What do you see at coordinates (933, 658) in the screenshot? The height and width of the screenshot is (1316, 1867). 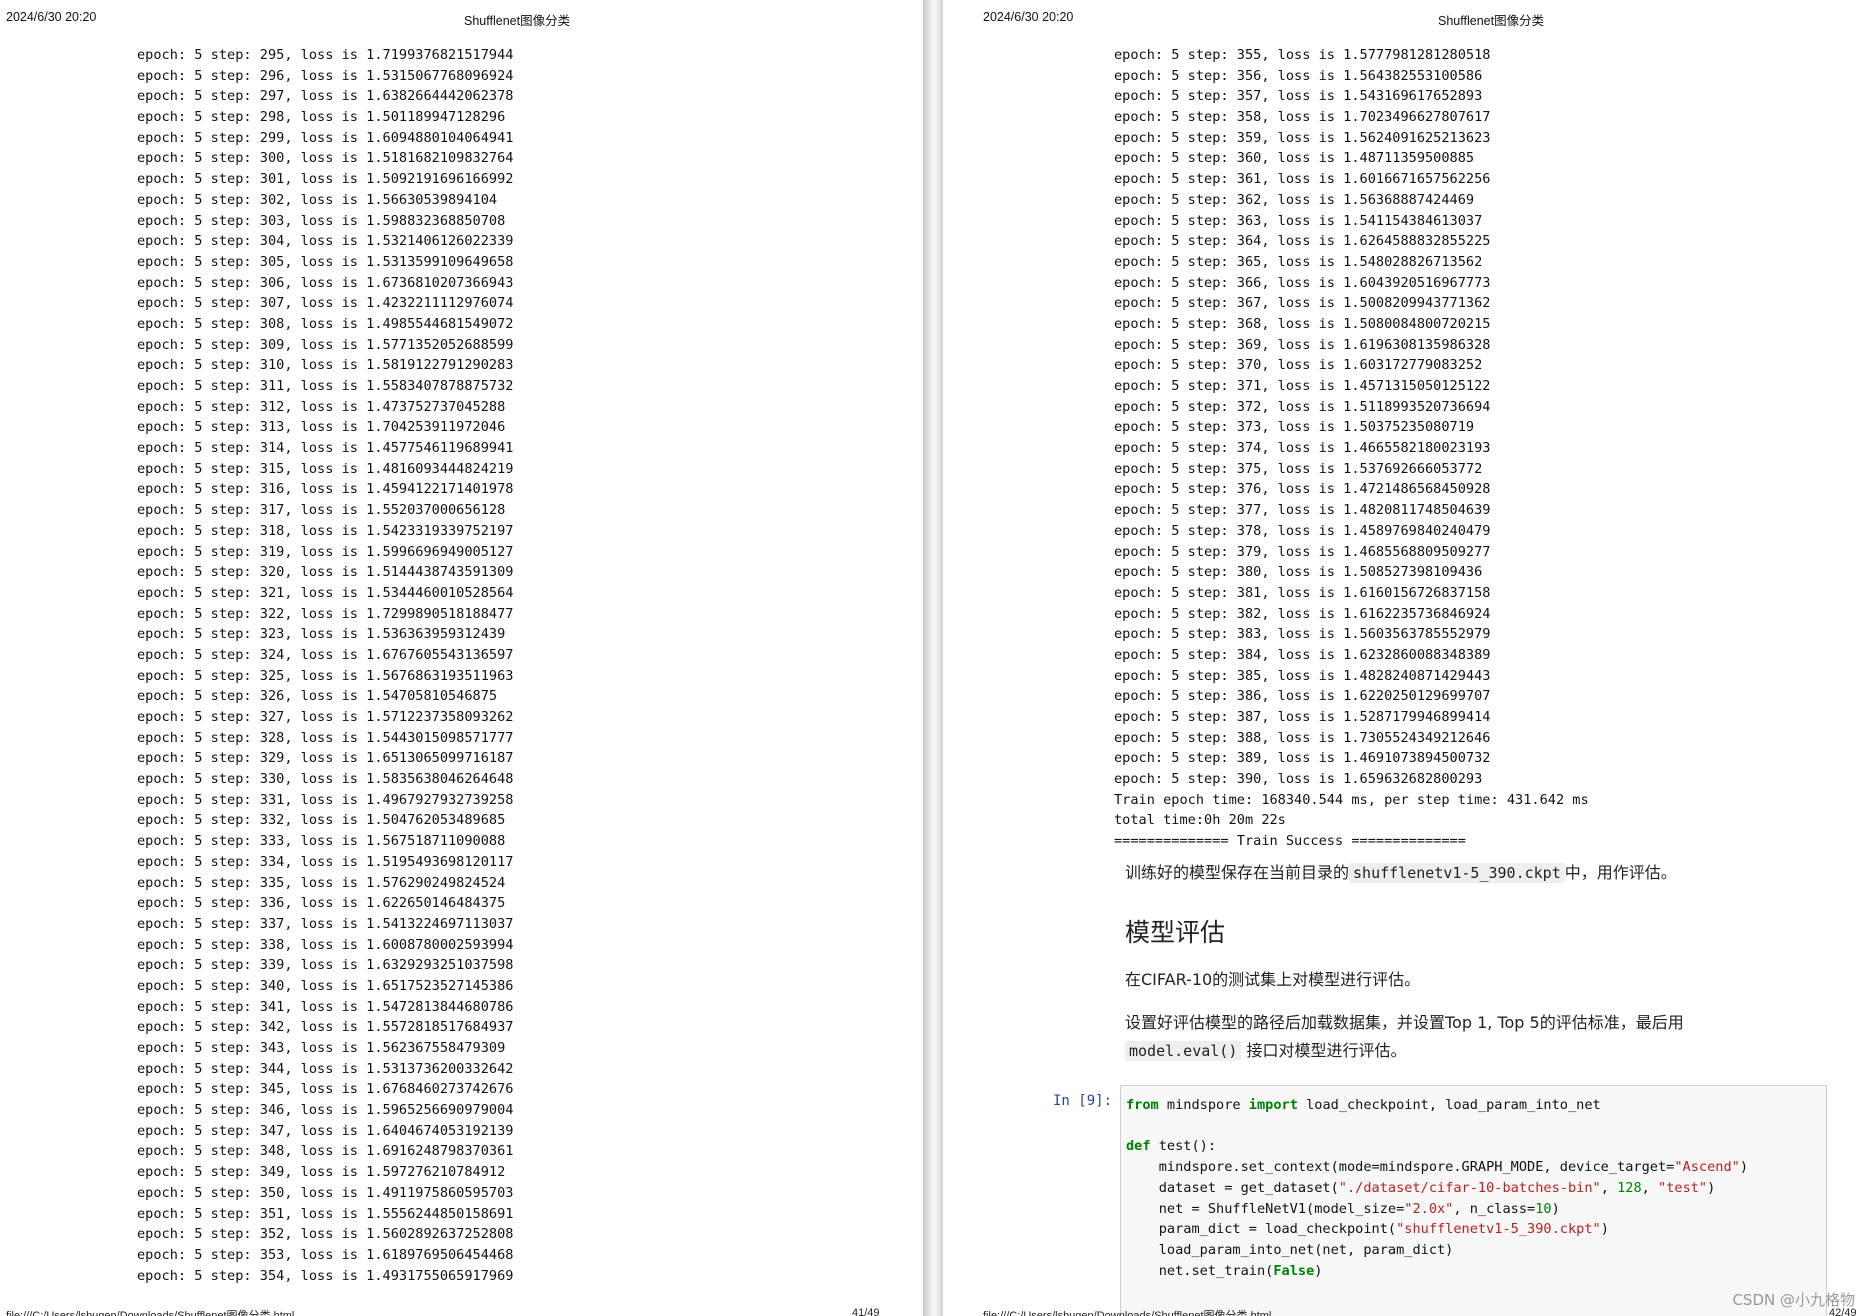 I see `page-gutter` at bounding box center [933, 658].